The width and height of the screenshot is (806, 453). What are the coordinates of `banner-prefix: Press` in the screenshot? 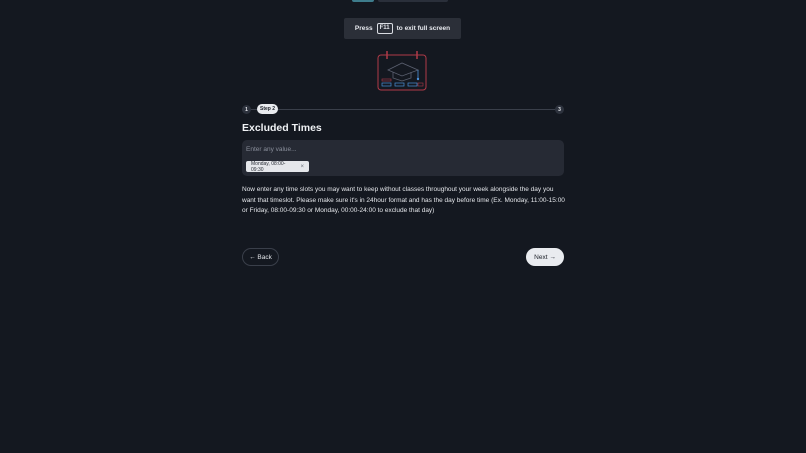 It's located at (363, 28).